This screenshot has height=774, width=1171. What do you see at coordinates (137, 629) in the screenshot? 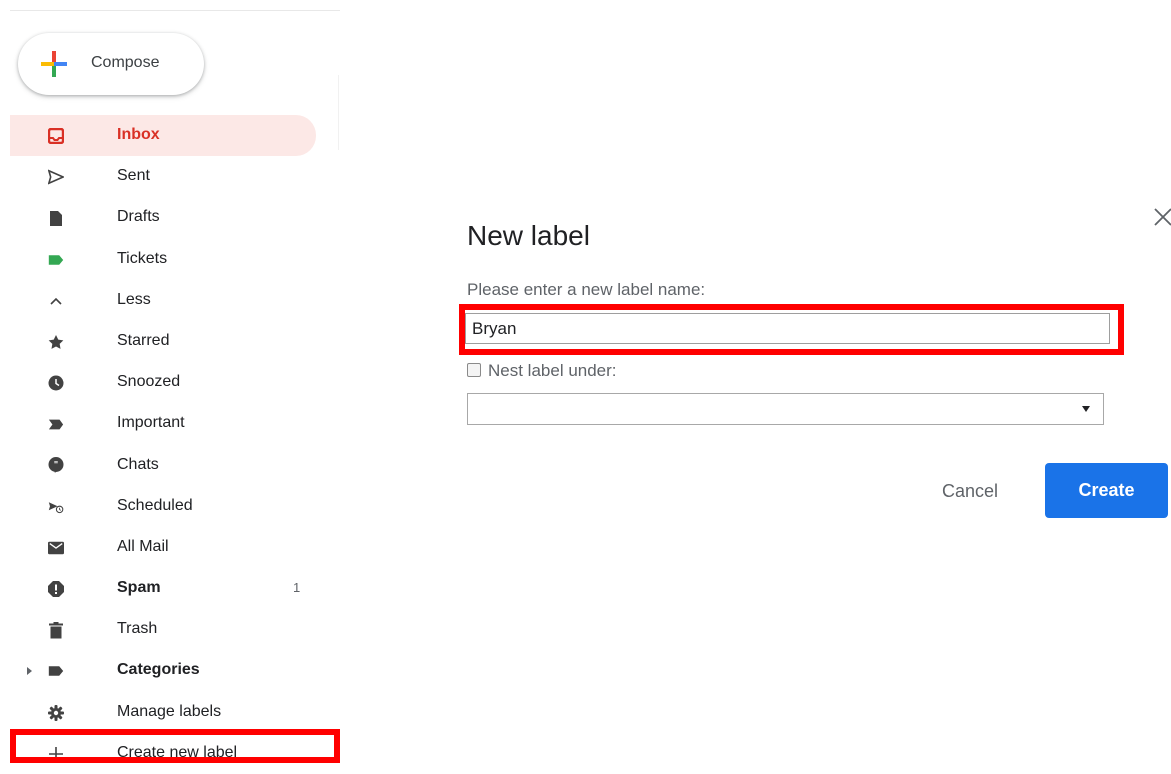
I see `sidebar-item-label: Trash` at bounding box center [137, 629].